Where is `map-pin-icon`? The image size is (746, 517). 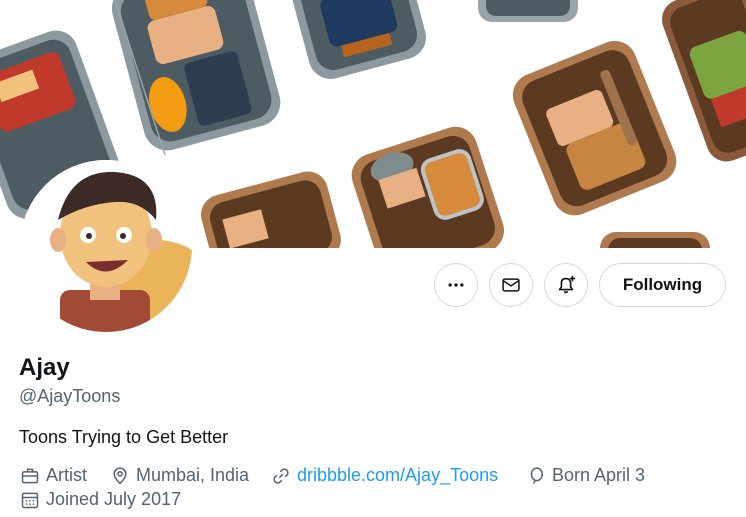 map-pin-icon is located at coordinates (120, 475).